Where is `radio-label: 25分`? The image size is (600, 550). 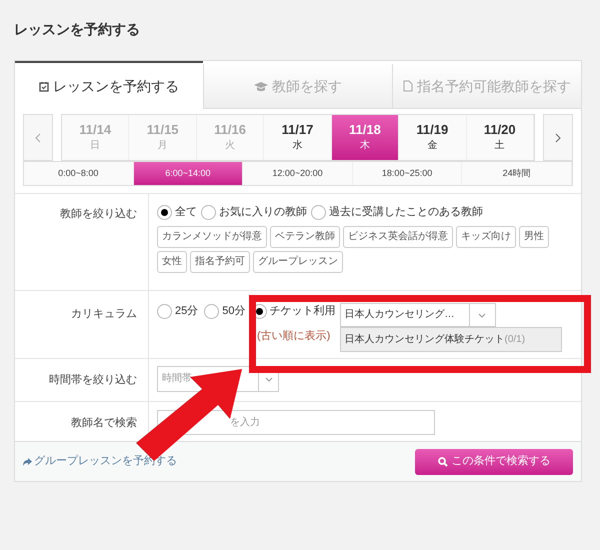
radio-label: 25分 is located at coordinates (186, 311).